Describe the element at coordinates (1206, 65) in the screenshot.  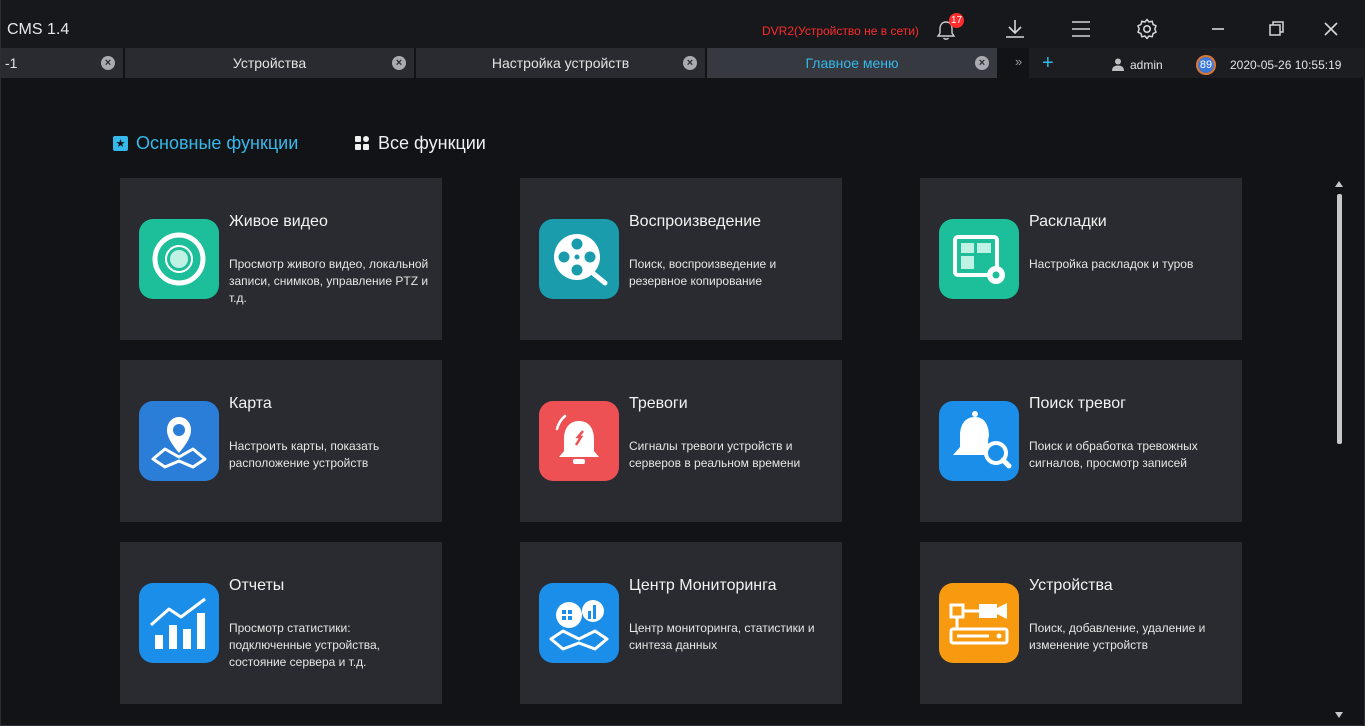
I see `cpu-usage-badge: 89` at that location.